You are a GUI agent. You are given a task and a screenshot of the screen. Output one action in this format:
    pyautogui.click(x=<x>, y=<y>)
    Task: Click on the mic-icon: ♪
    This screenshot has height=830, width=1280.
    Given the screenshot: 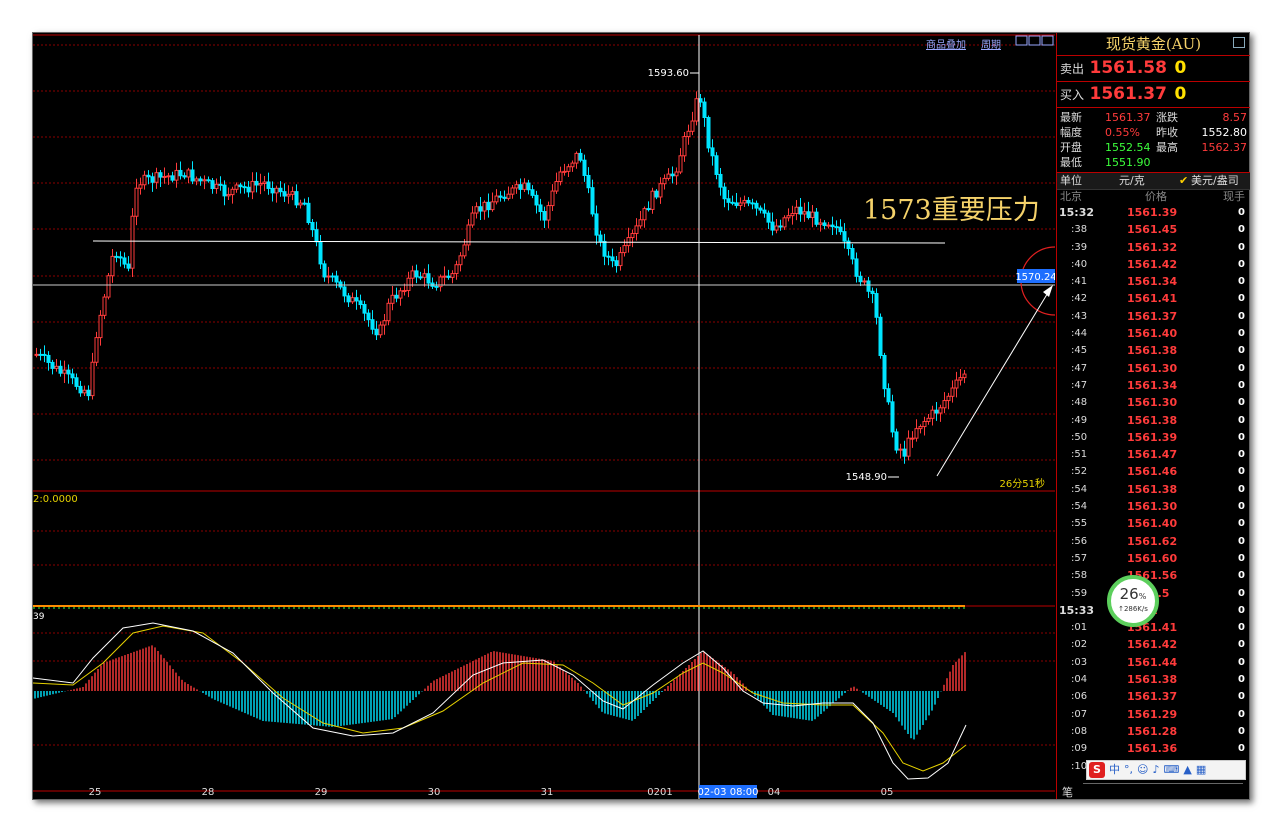 What is the action you would take?
    pyautogui.click(x=1155, y=769)
    